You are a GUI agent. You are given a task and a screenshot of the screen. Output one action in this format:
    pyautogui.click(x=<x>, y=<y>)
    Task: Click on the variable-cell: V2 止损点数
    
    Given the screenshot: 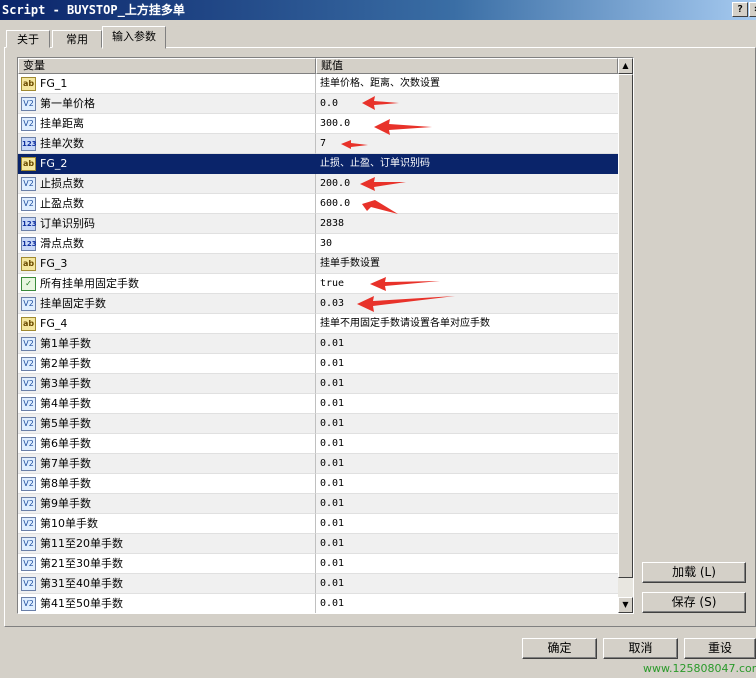 What is the action you would take?
    pyautogui.click(x=167, y=184)
    